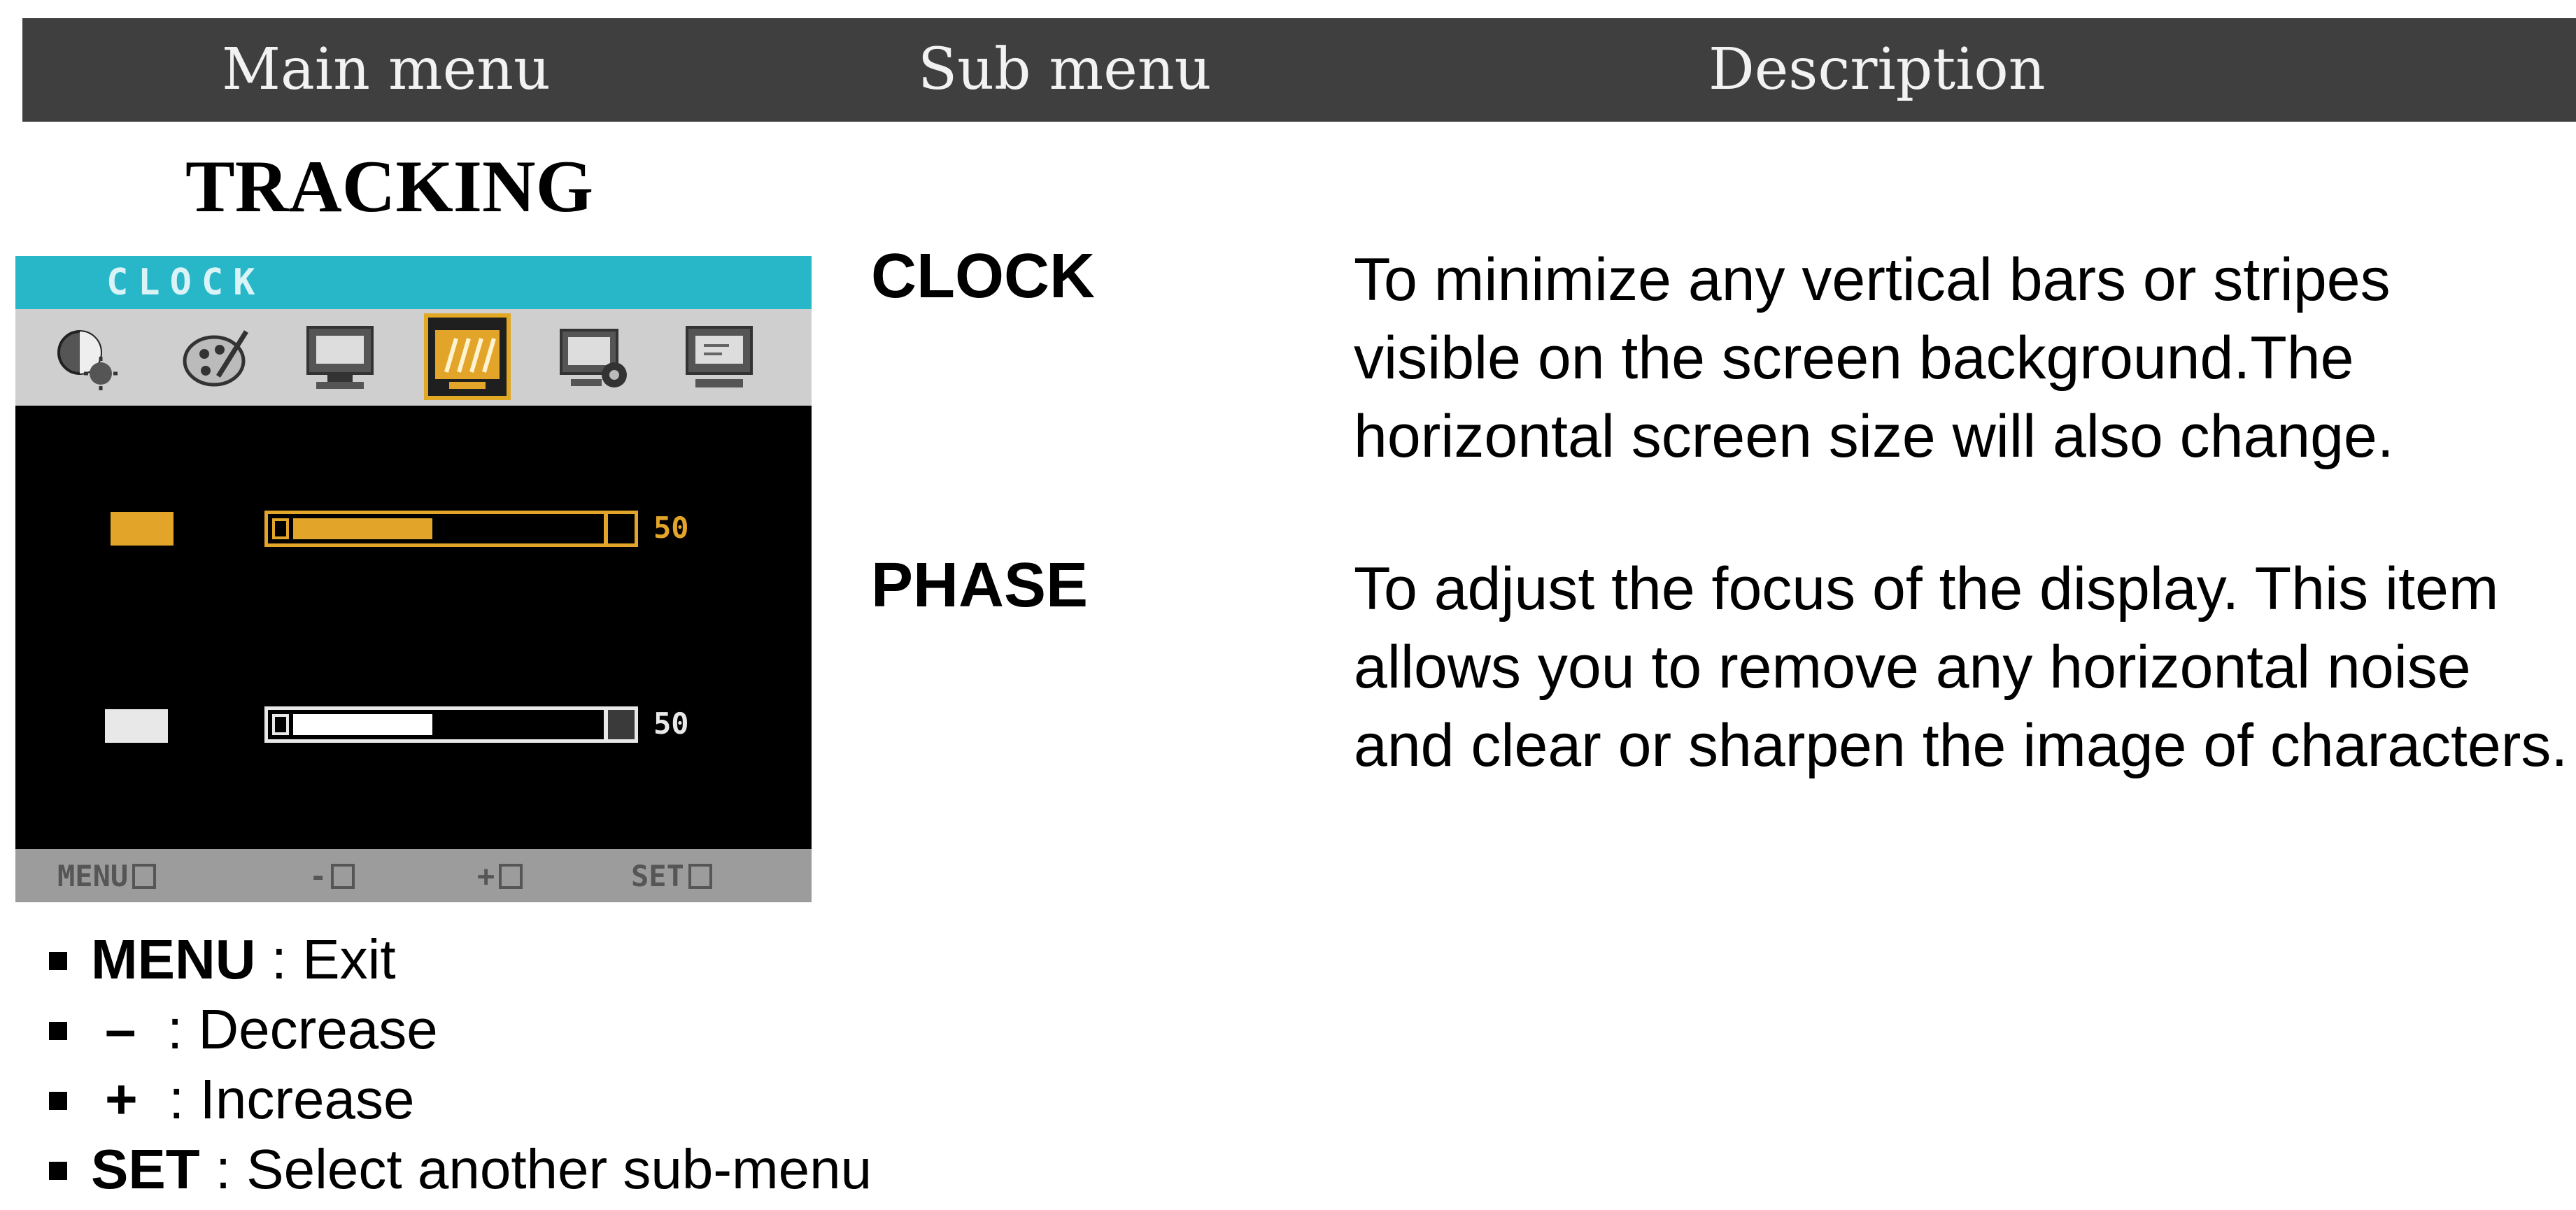  What do you see at coordinates (362, 528) in the screenshot?
I see `osd-clock-fill` at bounding box center [362, 528].